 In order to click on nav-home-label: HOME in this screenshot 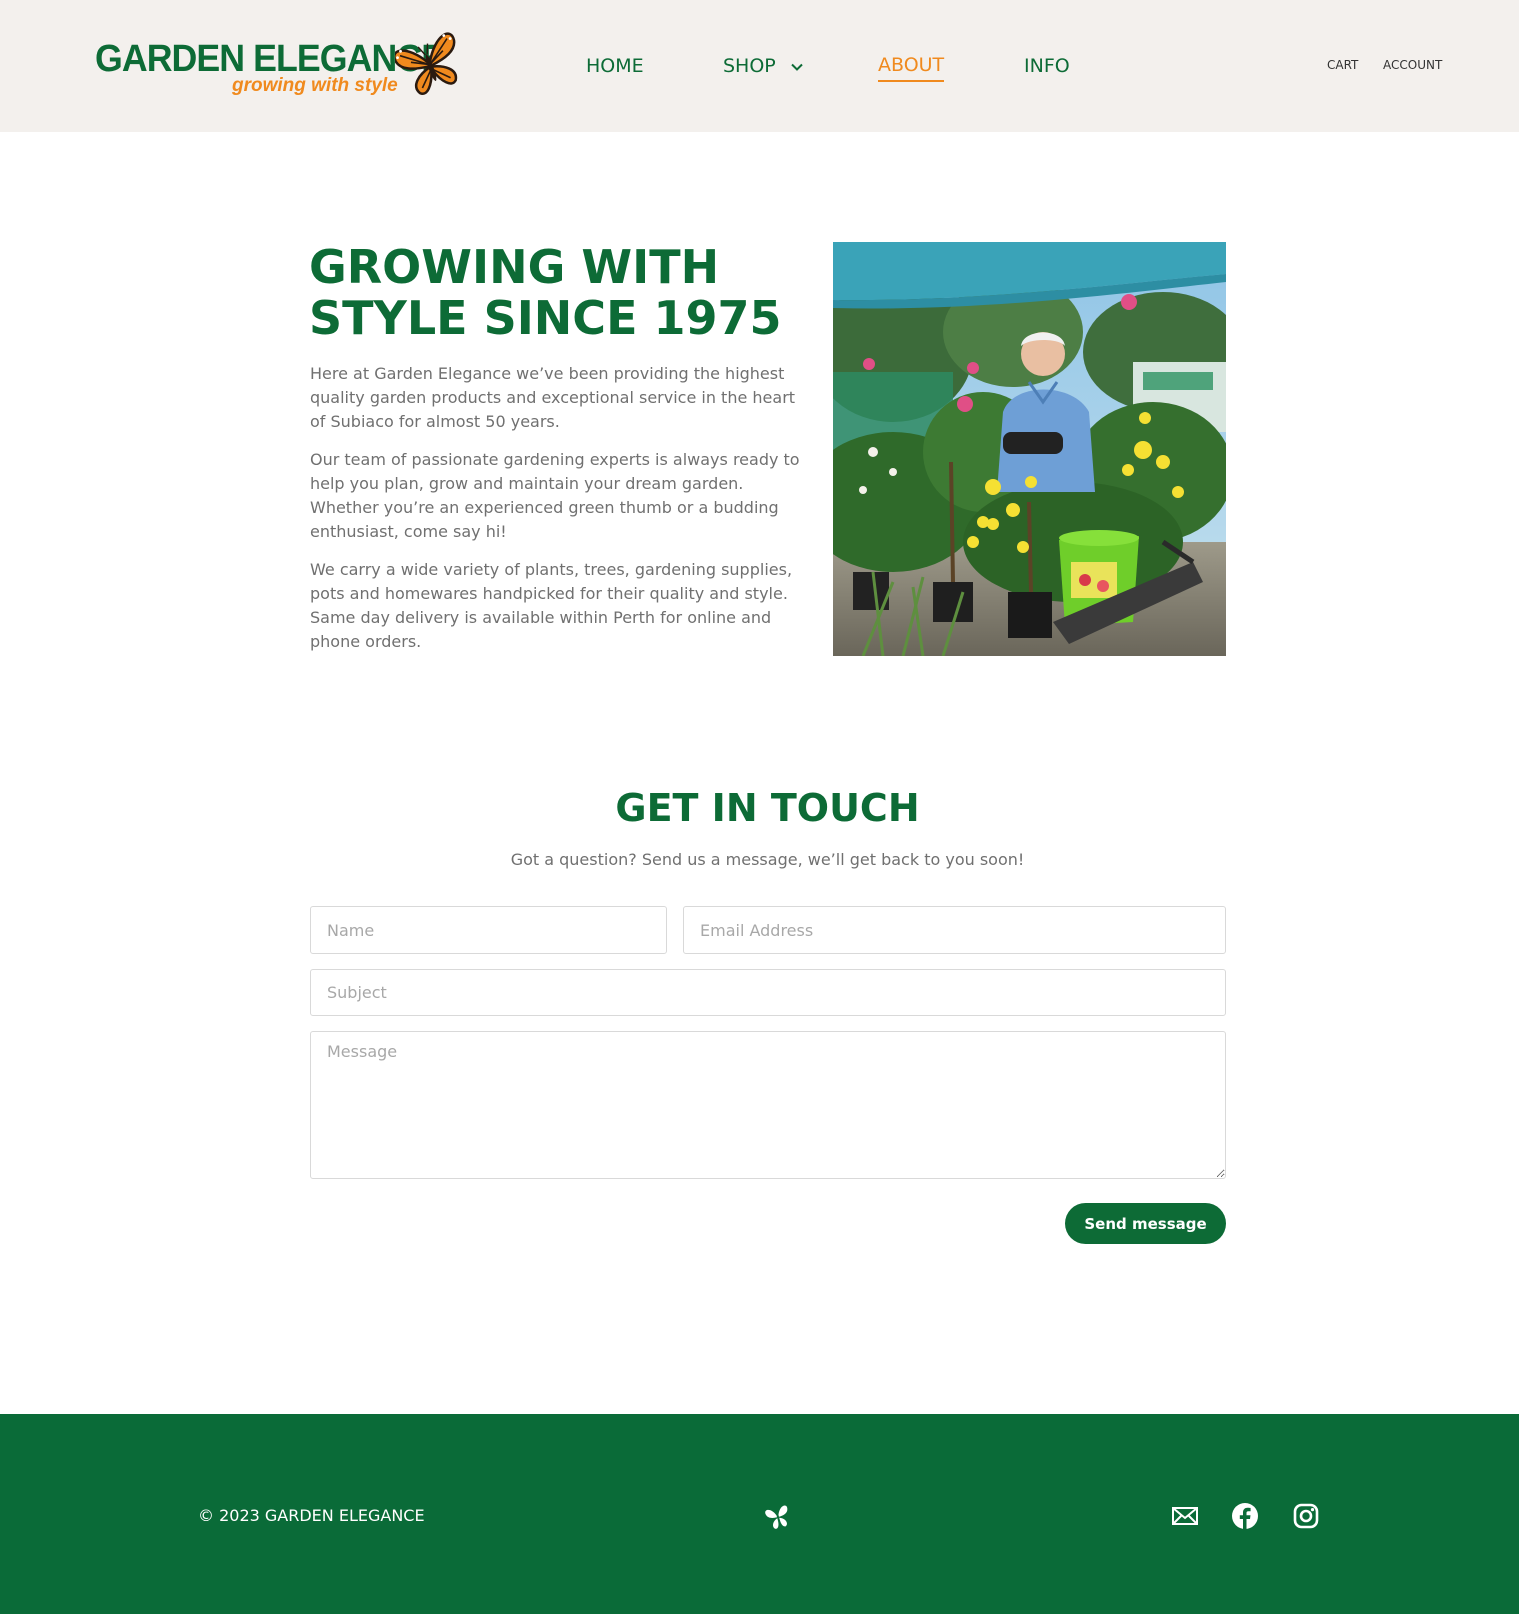, I will do `click(615, 66)`.